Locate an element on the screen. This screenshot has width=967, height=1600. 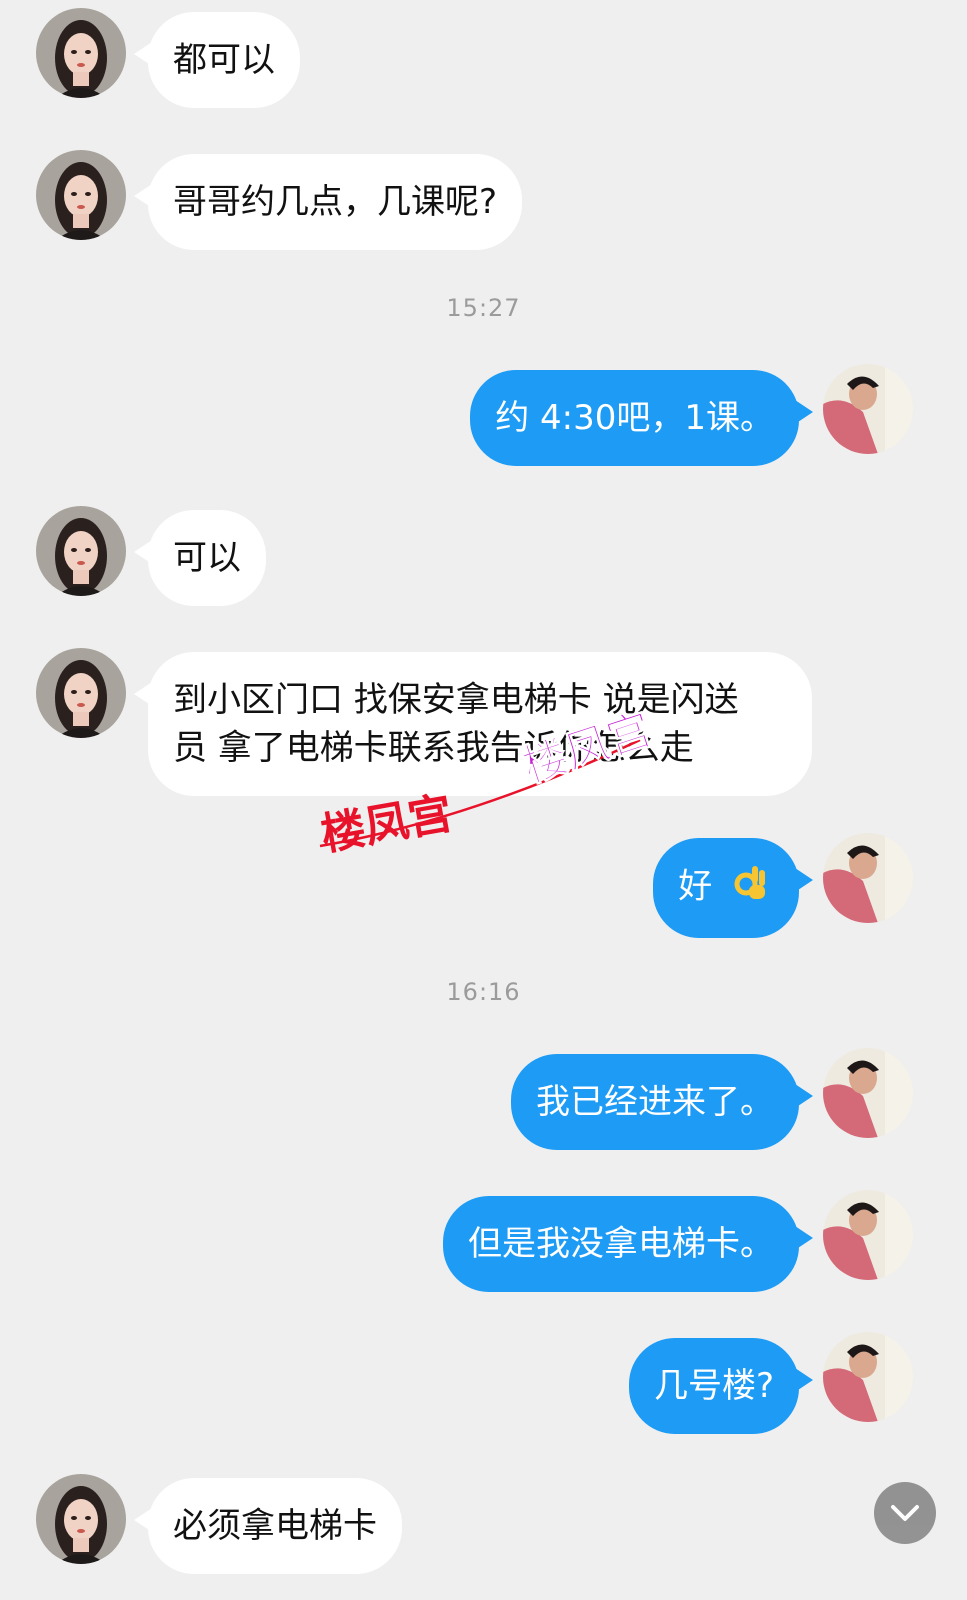
message-bubble-outgoing: 好 is located at coordinates (733, 888).